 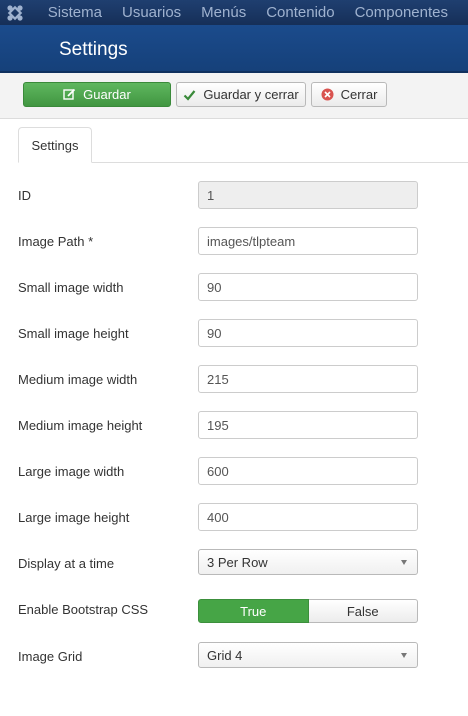 I want to click on image-grid-select: Grid 4, so click(x=308, y=655).